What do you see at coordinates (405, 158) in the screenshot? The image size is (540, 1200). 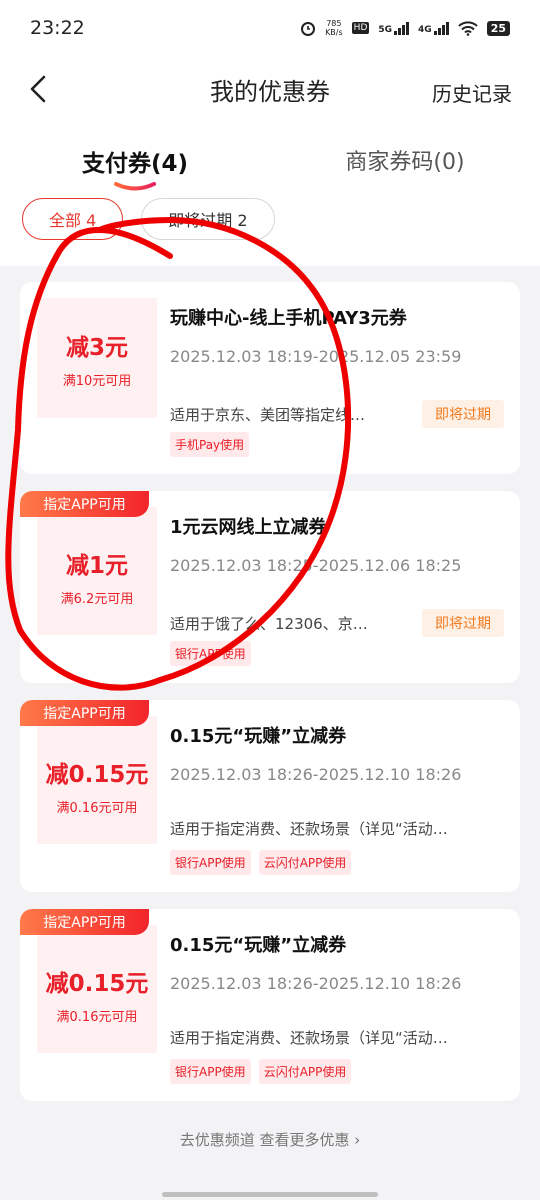 I see `tab-merchant-codes: 商家券码(0)` at bounding box center [405, 158].